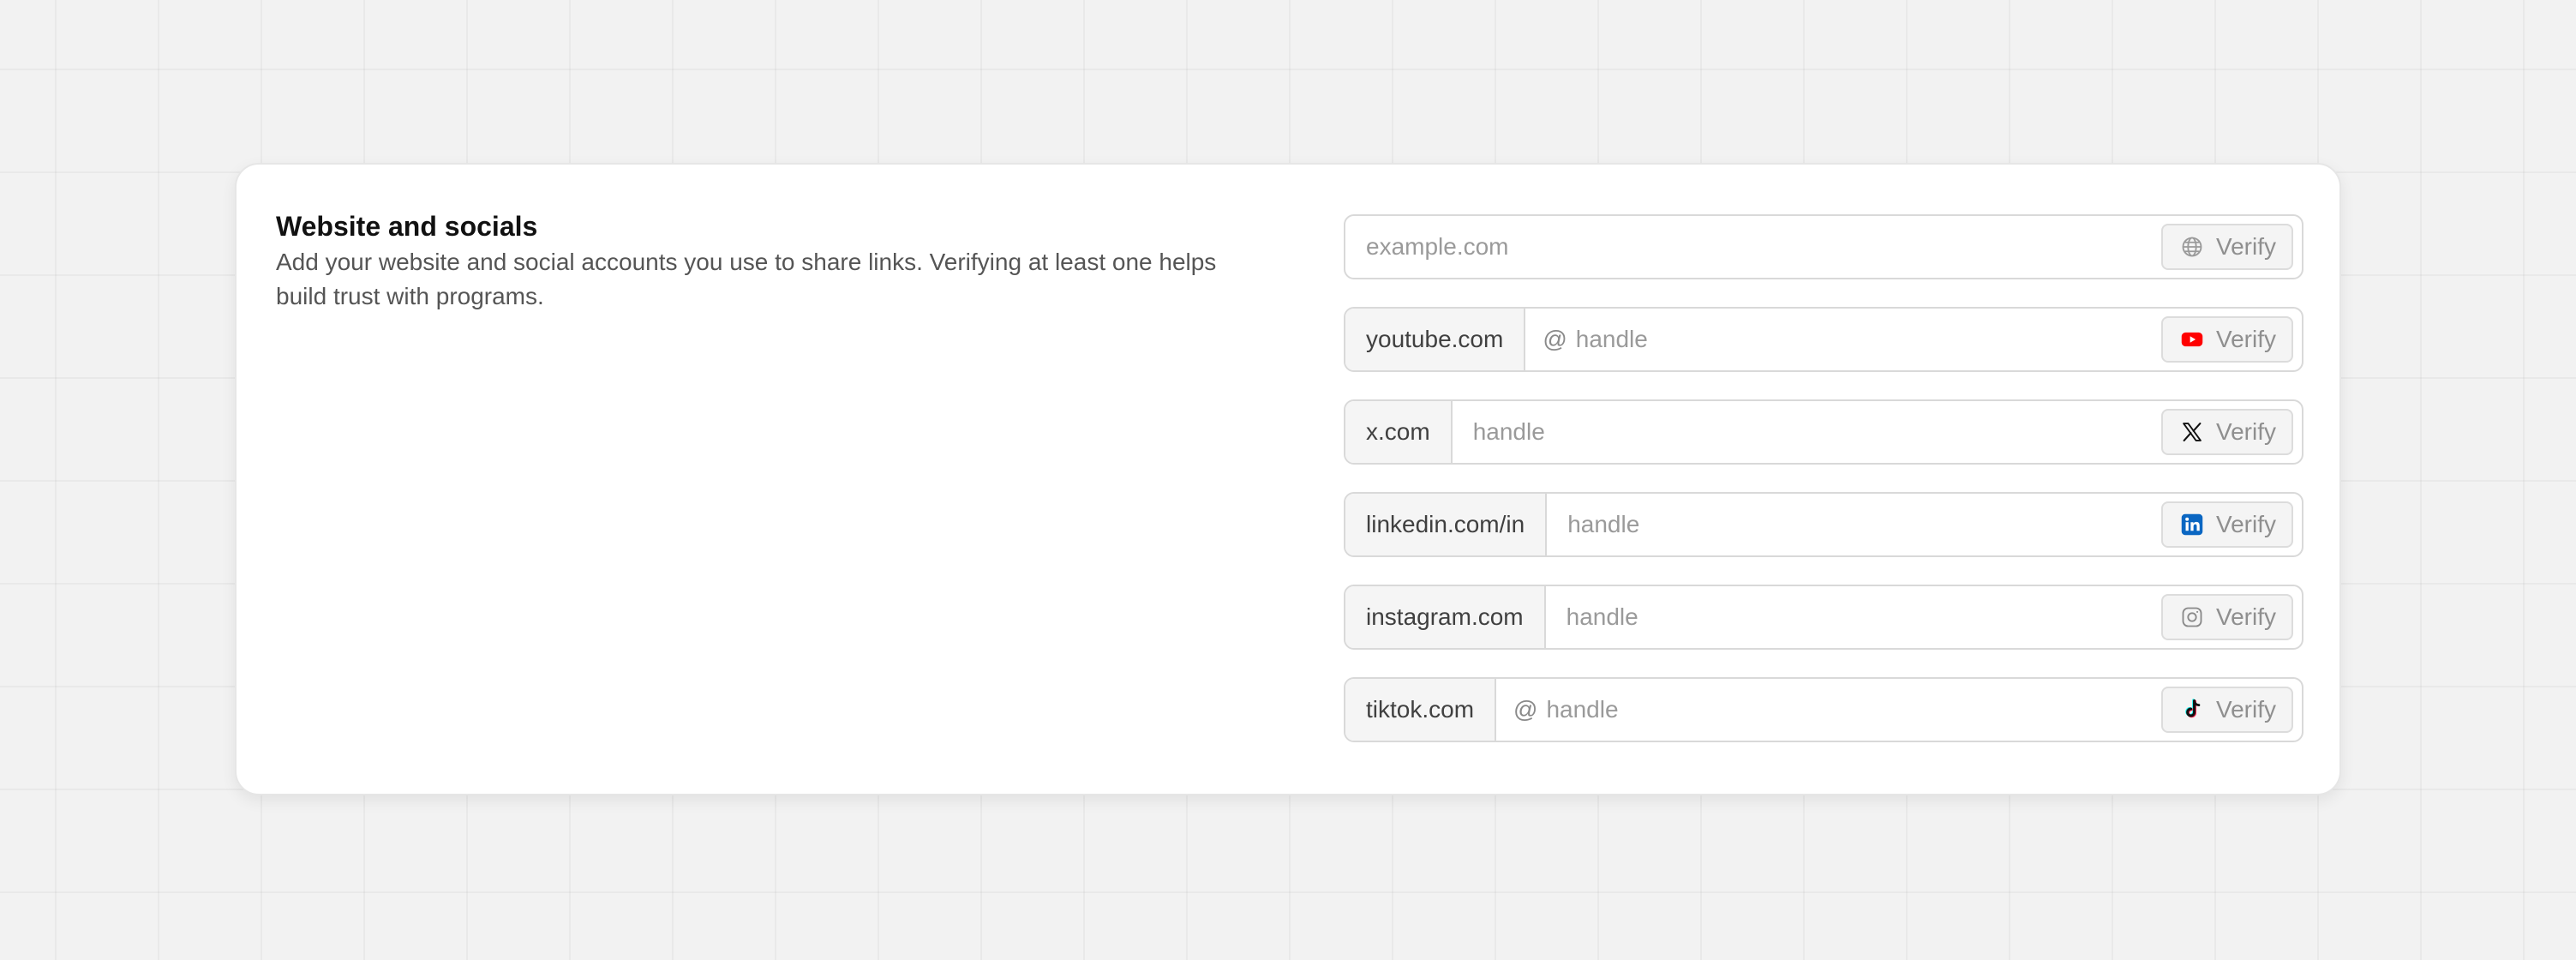  Describe the element at coordinates (2192, 339) in the screenshot. I see `youtube-icon` at that location.